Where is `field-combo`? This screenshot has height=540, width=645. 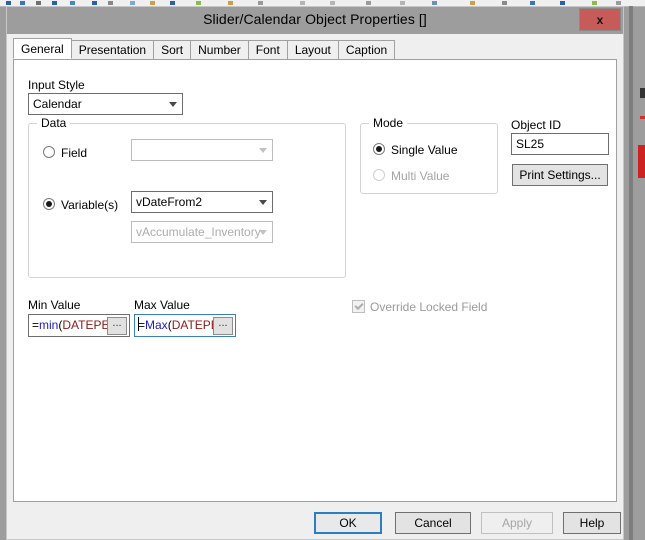 field-combo is located at coordinates (202, 150).